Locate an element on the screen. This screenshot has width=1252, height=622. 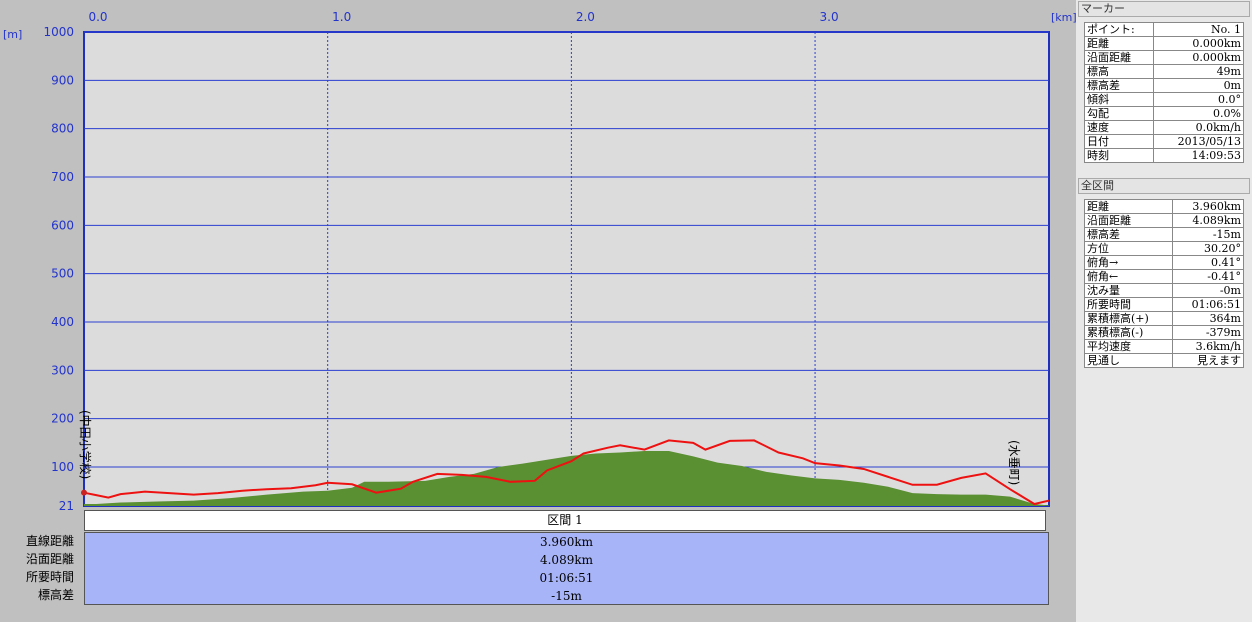
y-tick-label: 400 is located at coordinates (62, 322).